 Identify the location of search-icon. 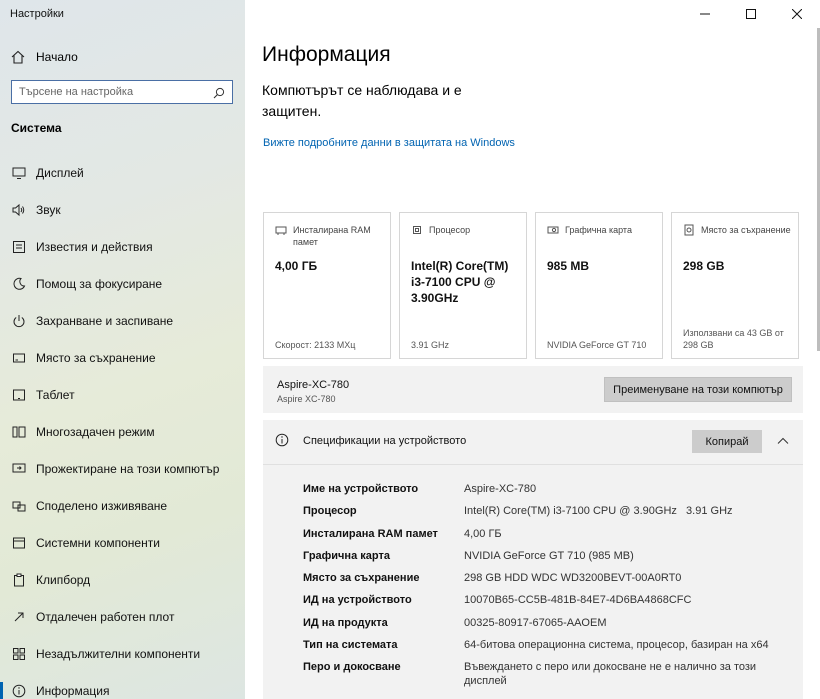
(219, 92).